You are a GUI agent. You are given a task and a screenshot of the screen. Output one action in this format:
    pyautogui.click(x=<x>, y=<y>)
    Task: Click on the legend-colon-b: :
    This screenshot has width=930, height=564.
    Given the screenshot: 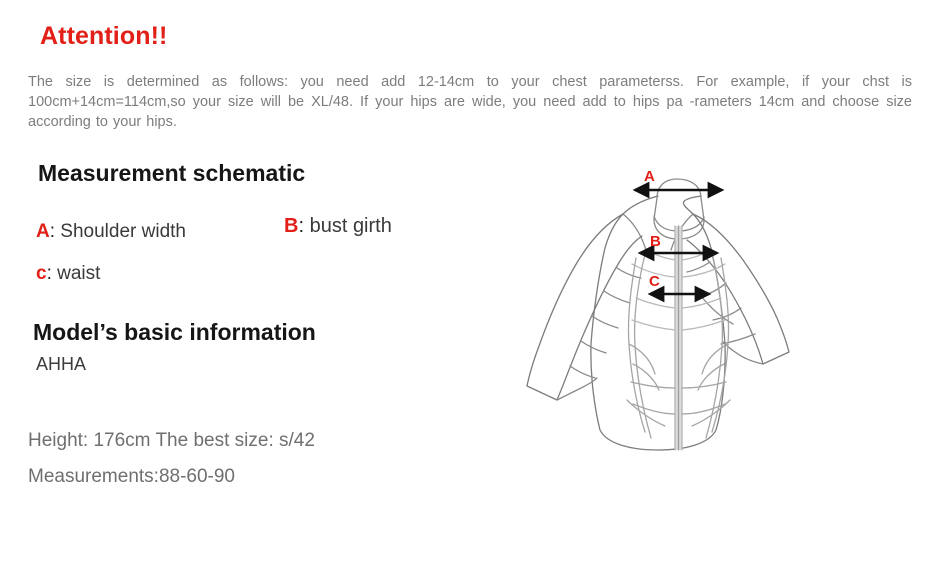 What is the action you would take?
    pyautogui.click(x=301, y=226)
    